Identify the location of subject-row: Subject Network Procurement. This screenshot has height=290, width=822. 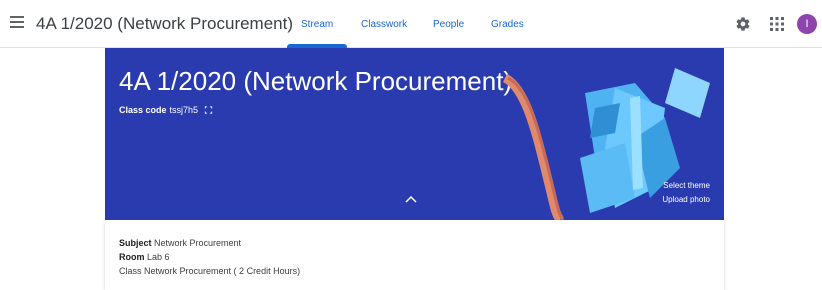
(180, 243).